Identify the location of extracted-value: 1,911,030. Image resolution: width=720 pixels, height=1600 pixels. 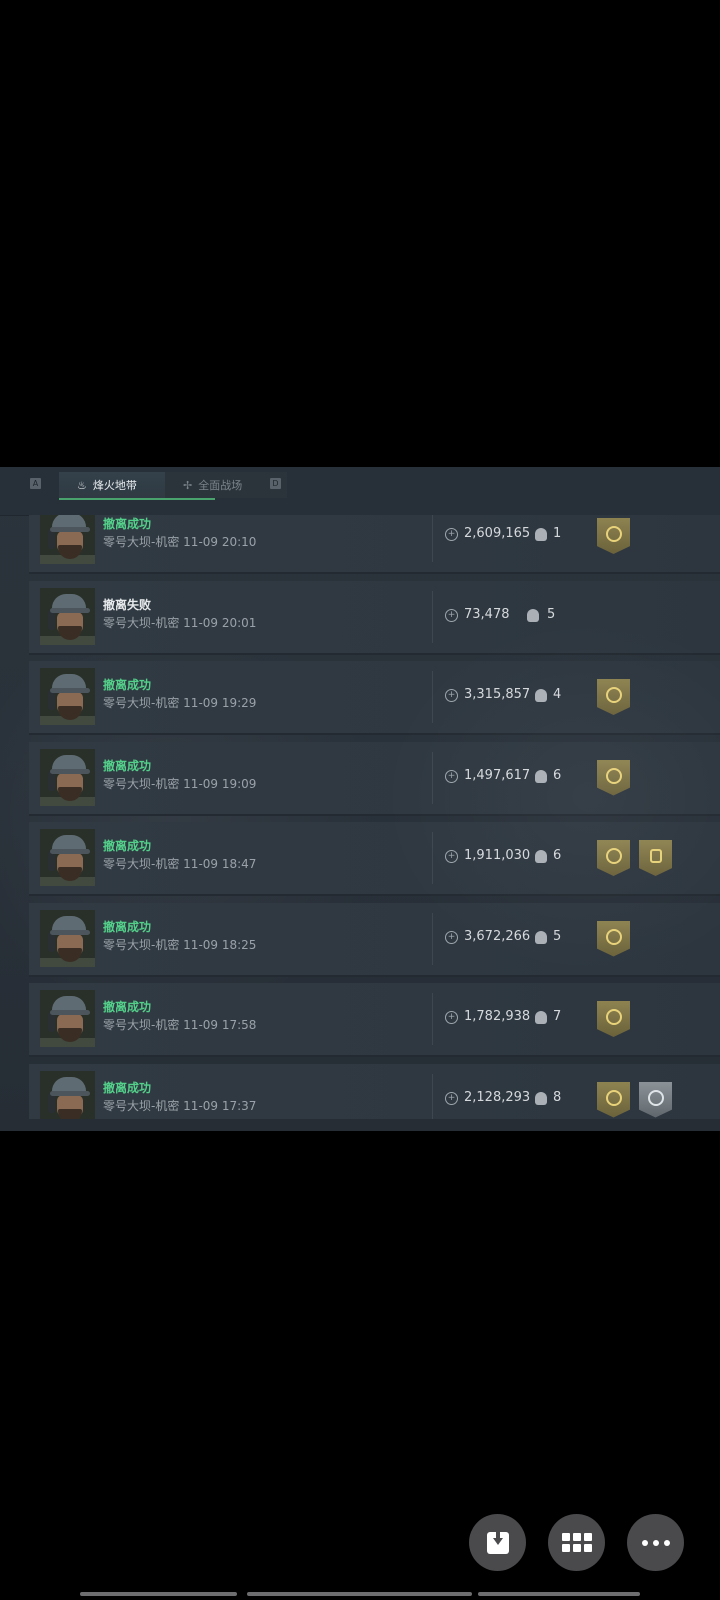
(497, 855).